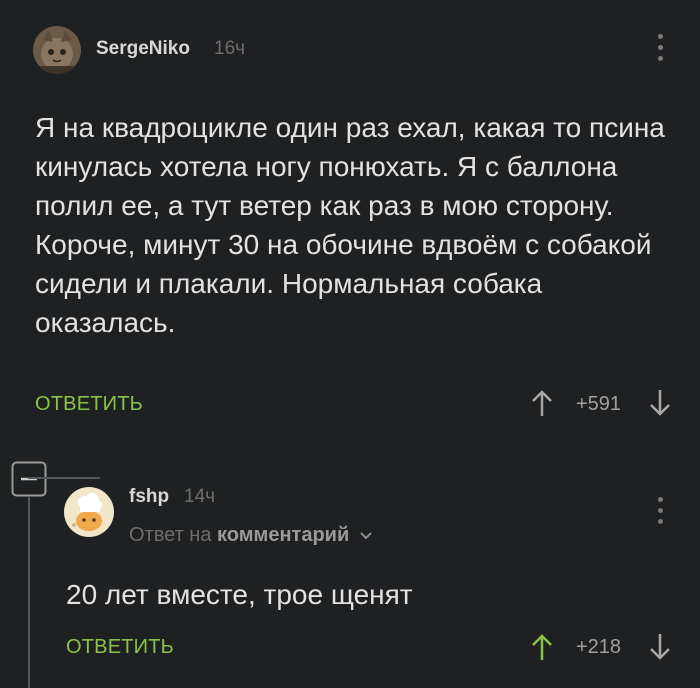  Describe the element at coordinates (143, 49) in the screenshot. I see `comment-username: SergeNiko` at that location.